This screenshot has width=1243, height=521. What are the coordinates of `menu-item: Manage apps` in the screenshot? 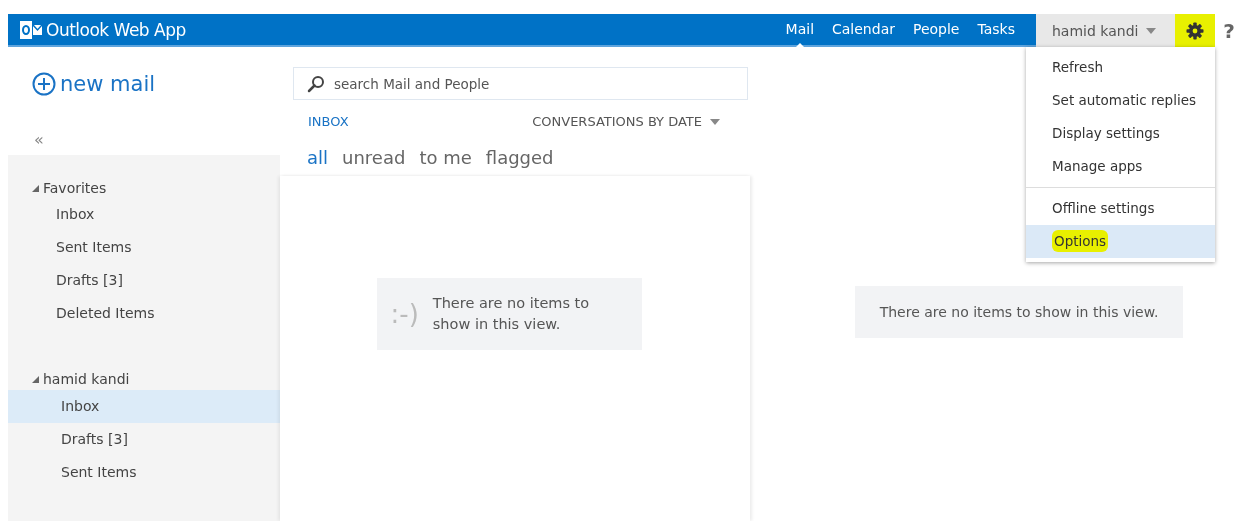 It's located at (1120, 166).